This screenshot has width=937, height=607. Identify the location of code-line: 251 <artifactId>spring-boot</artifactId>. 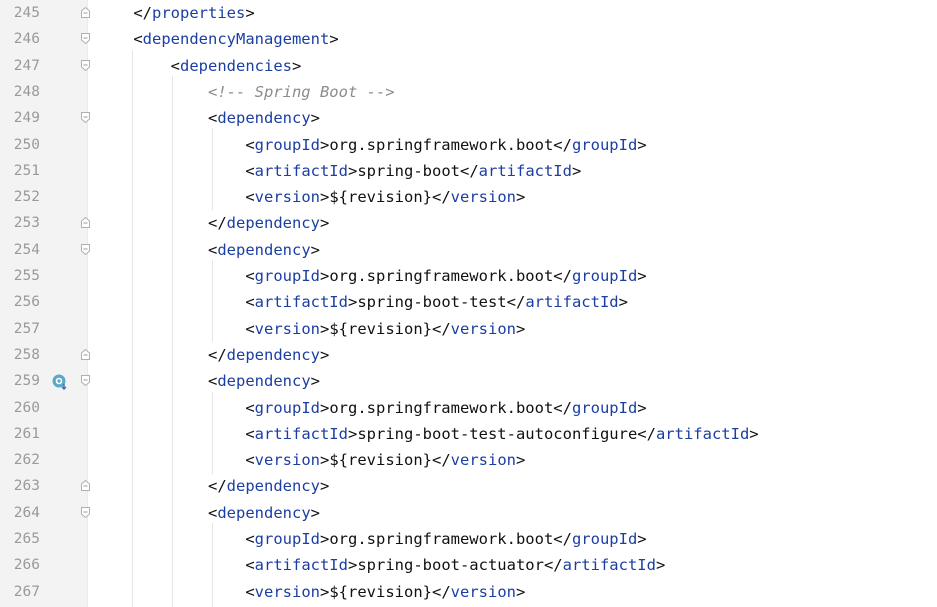
(468, 171).